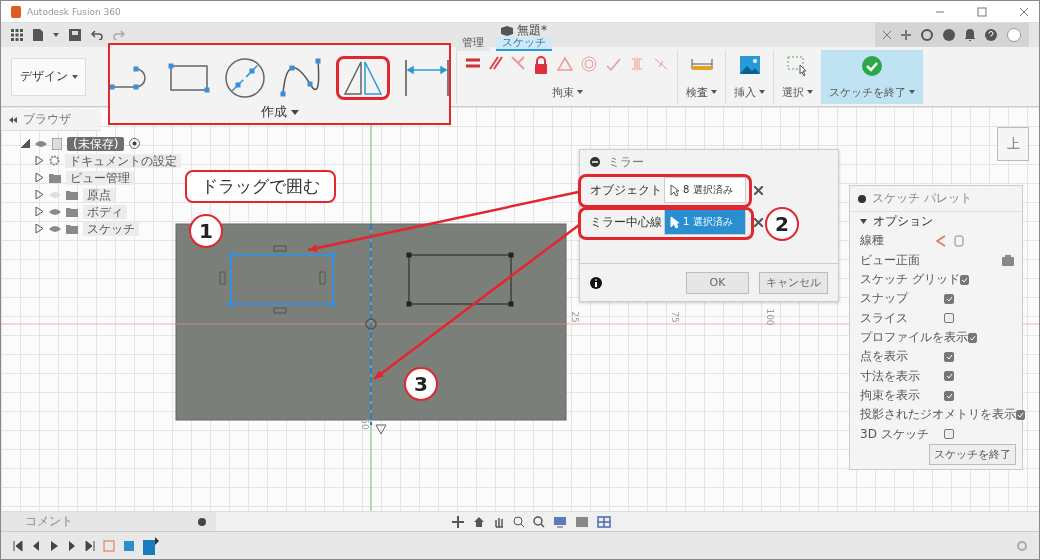 This screenshot has height=560, width=1040. I want to click on option-label: 寸法を表示, so click(890, 376).